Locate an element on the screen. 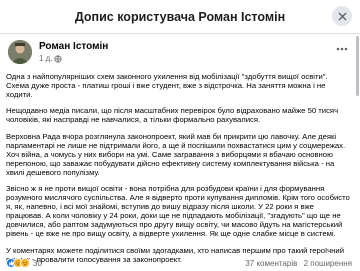 This screenshot has height=271, width=360. scrollbar is located at coordinates (357, 66).